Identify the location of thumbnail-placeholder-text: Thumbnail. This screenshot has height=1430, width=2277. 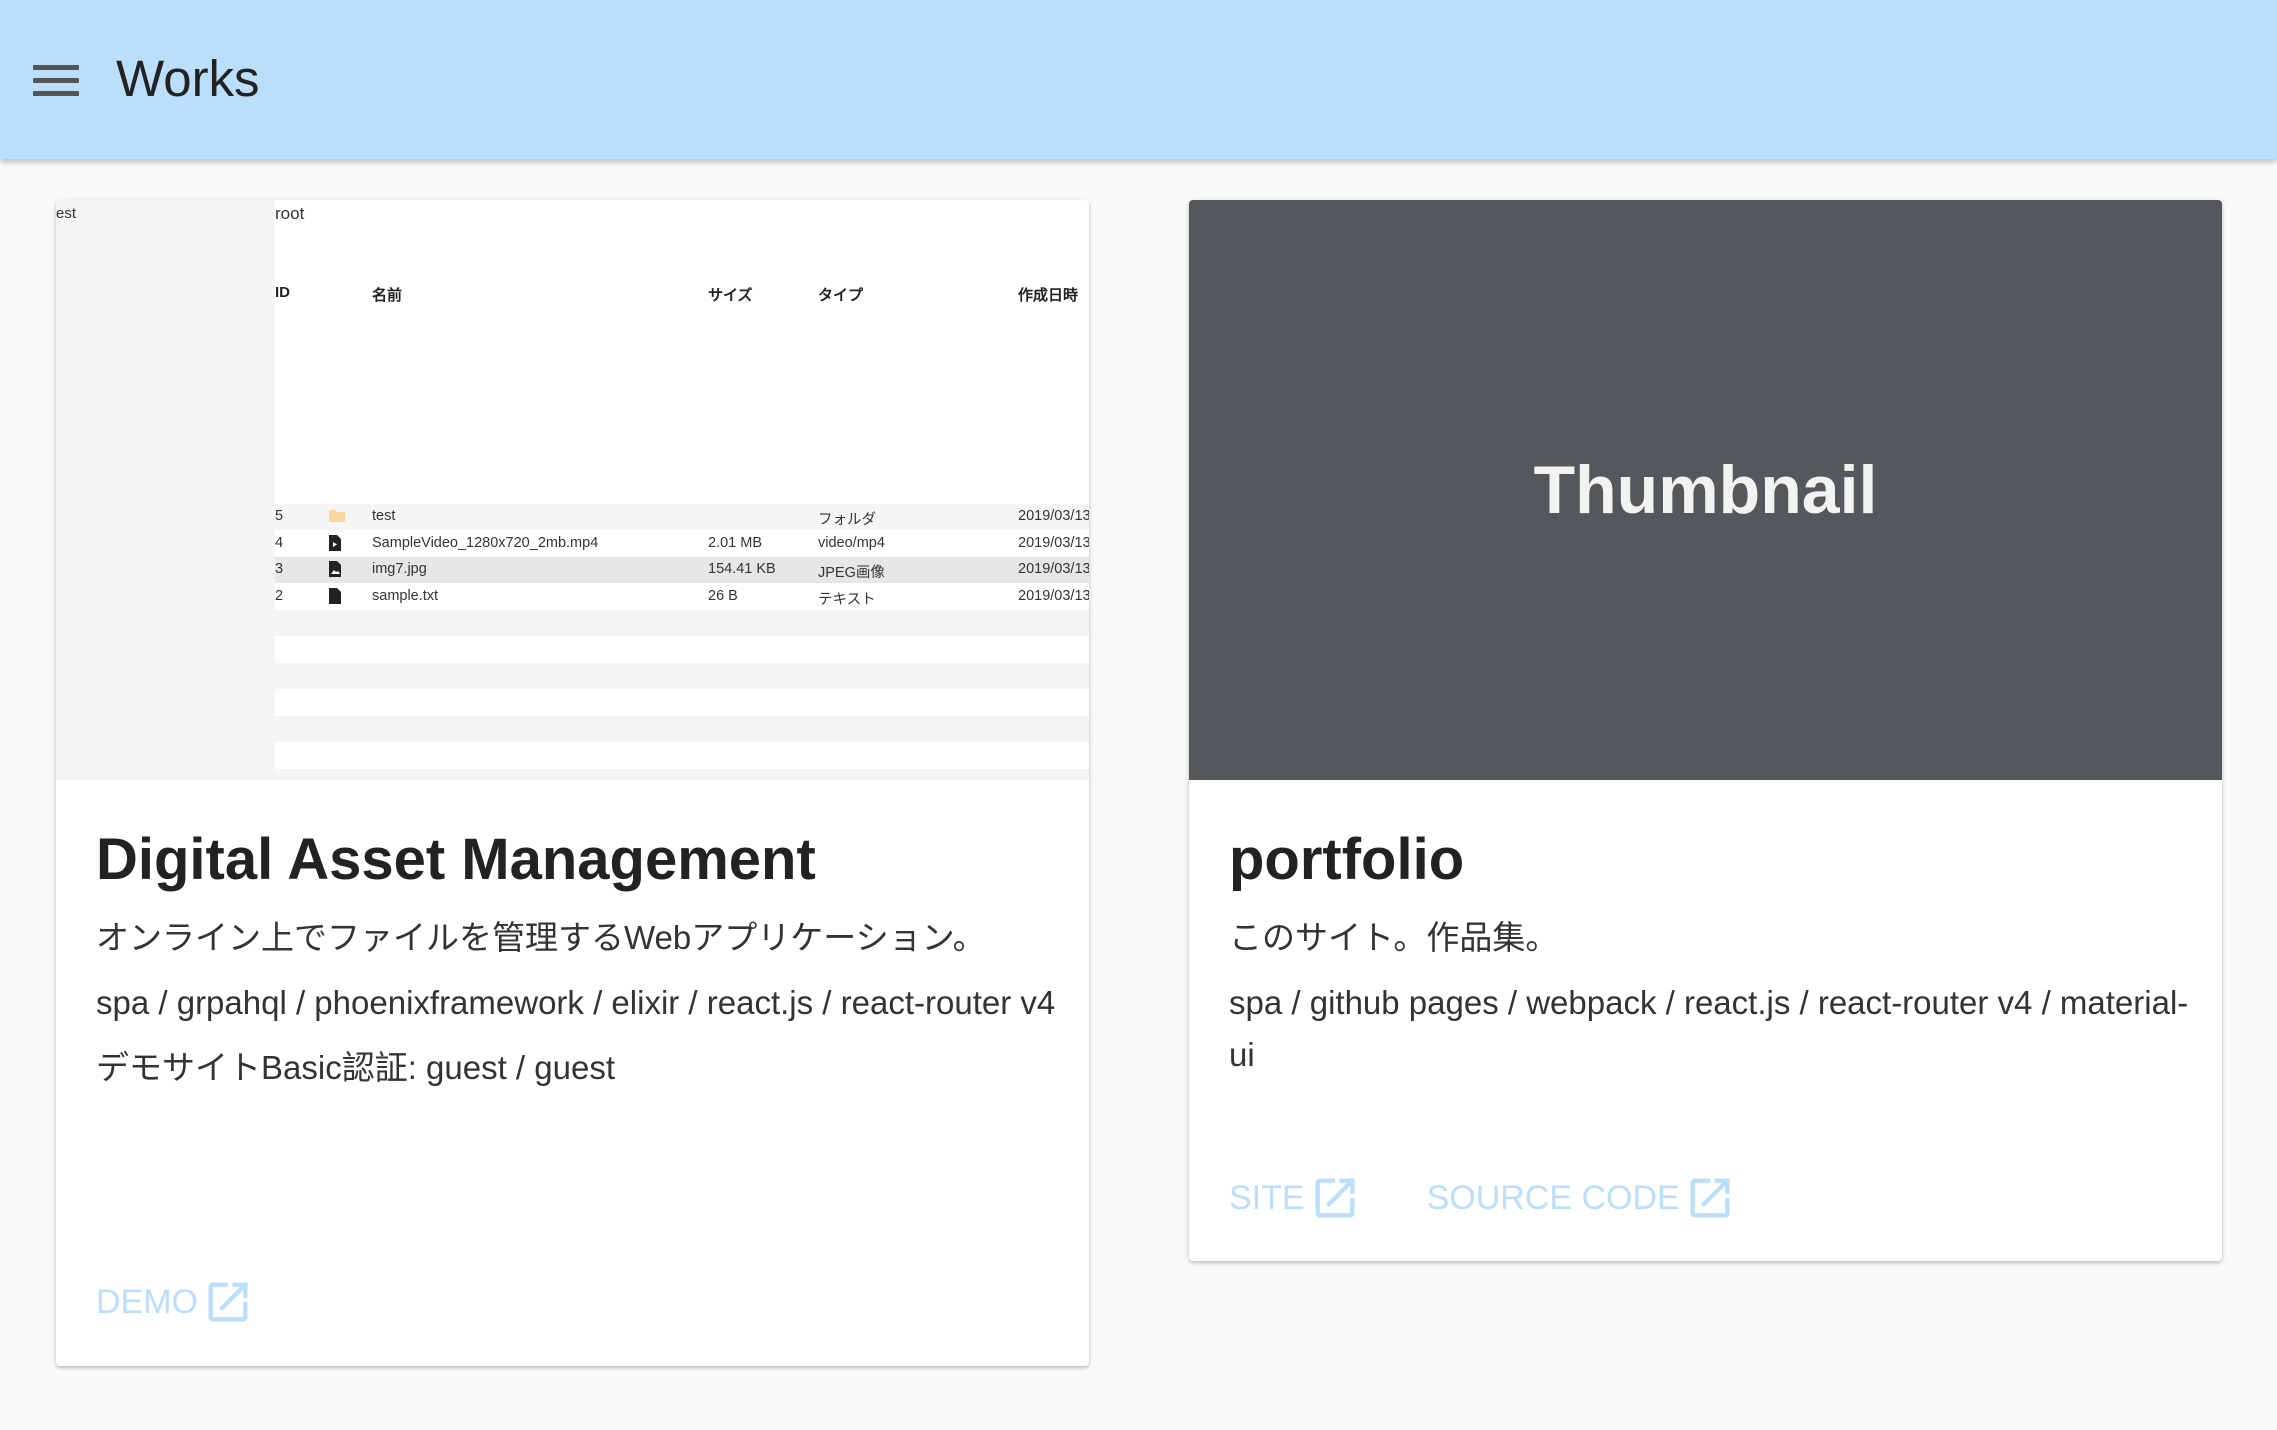
(1705, 490).